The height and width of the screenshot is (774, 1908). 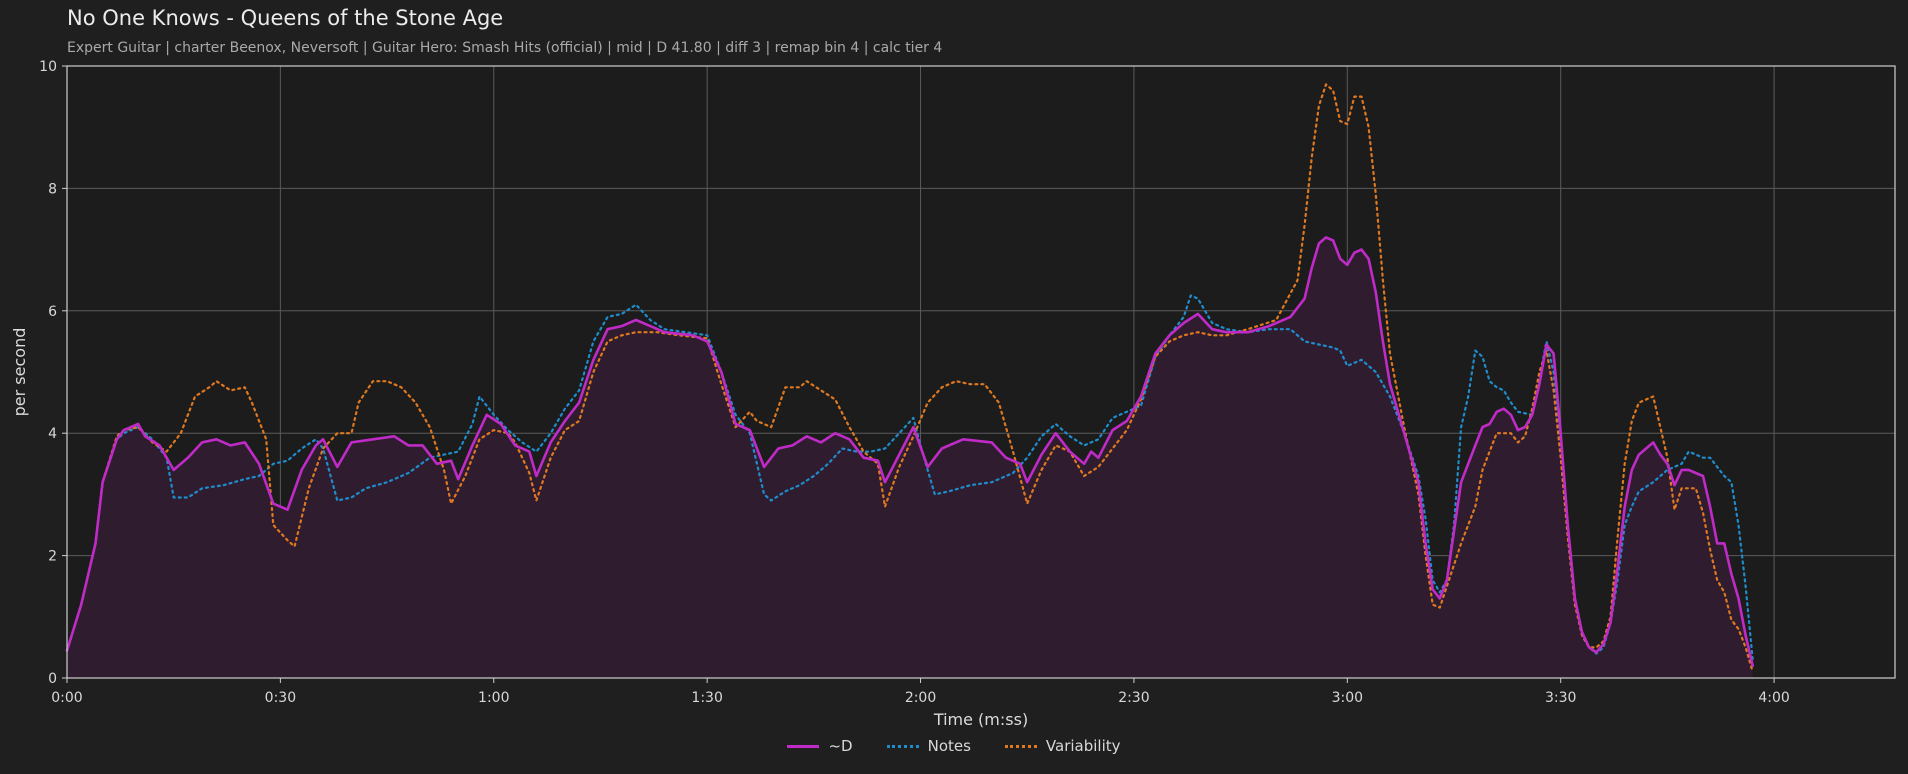 I want to click on x-tick-label: 1:30, so click(x=706, y=698).